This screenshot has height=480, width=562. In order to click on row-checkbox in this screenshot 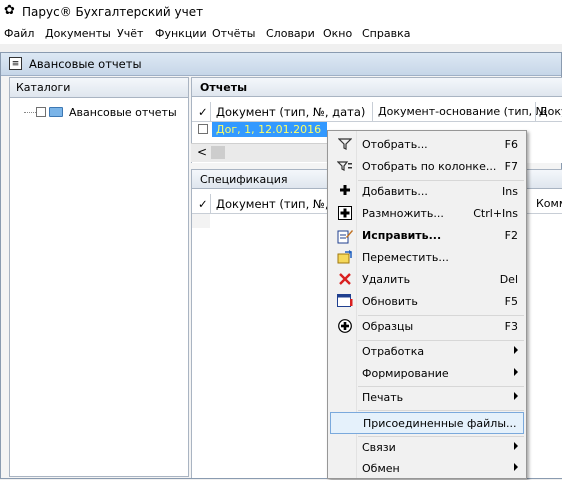, I will do `click(203, 129)`.